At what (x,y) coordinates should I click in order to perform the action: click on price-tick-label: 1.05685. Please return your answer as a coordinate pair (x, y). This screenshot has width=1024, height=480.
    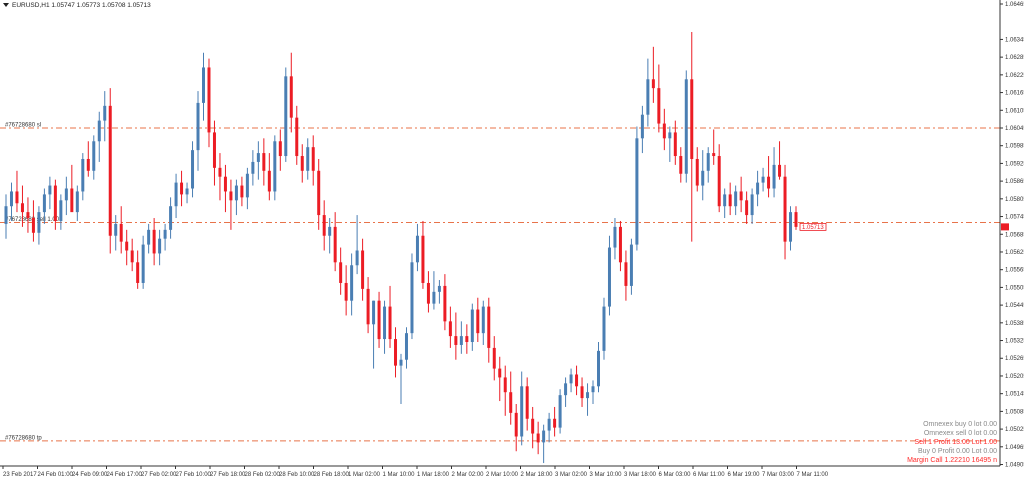
    Looking at the image, I should click on (1014, 235).